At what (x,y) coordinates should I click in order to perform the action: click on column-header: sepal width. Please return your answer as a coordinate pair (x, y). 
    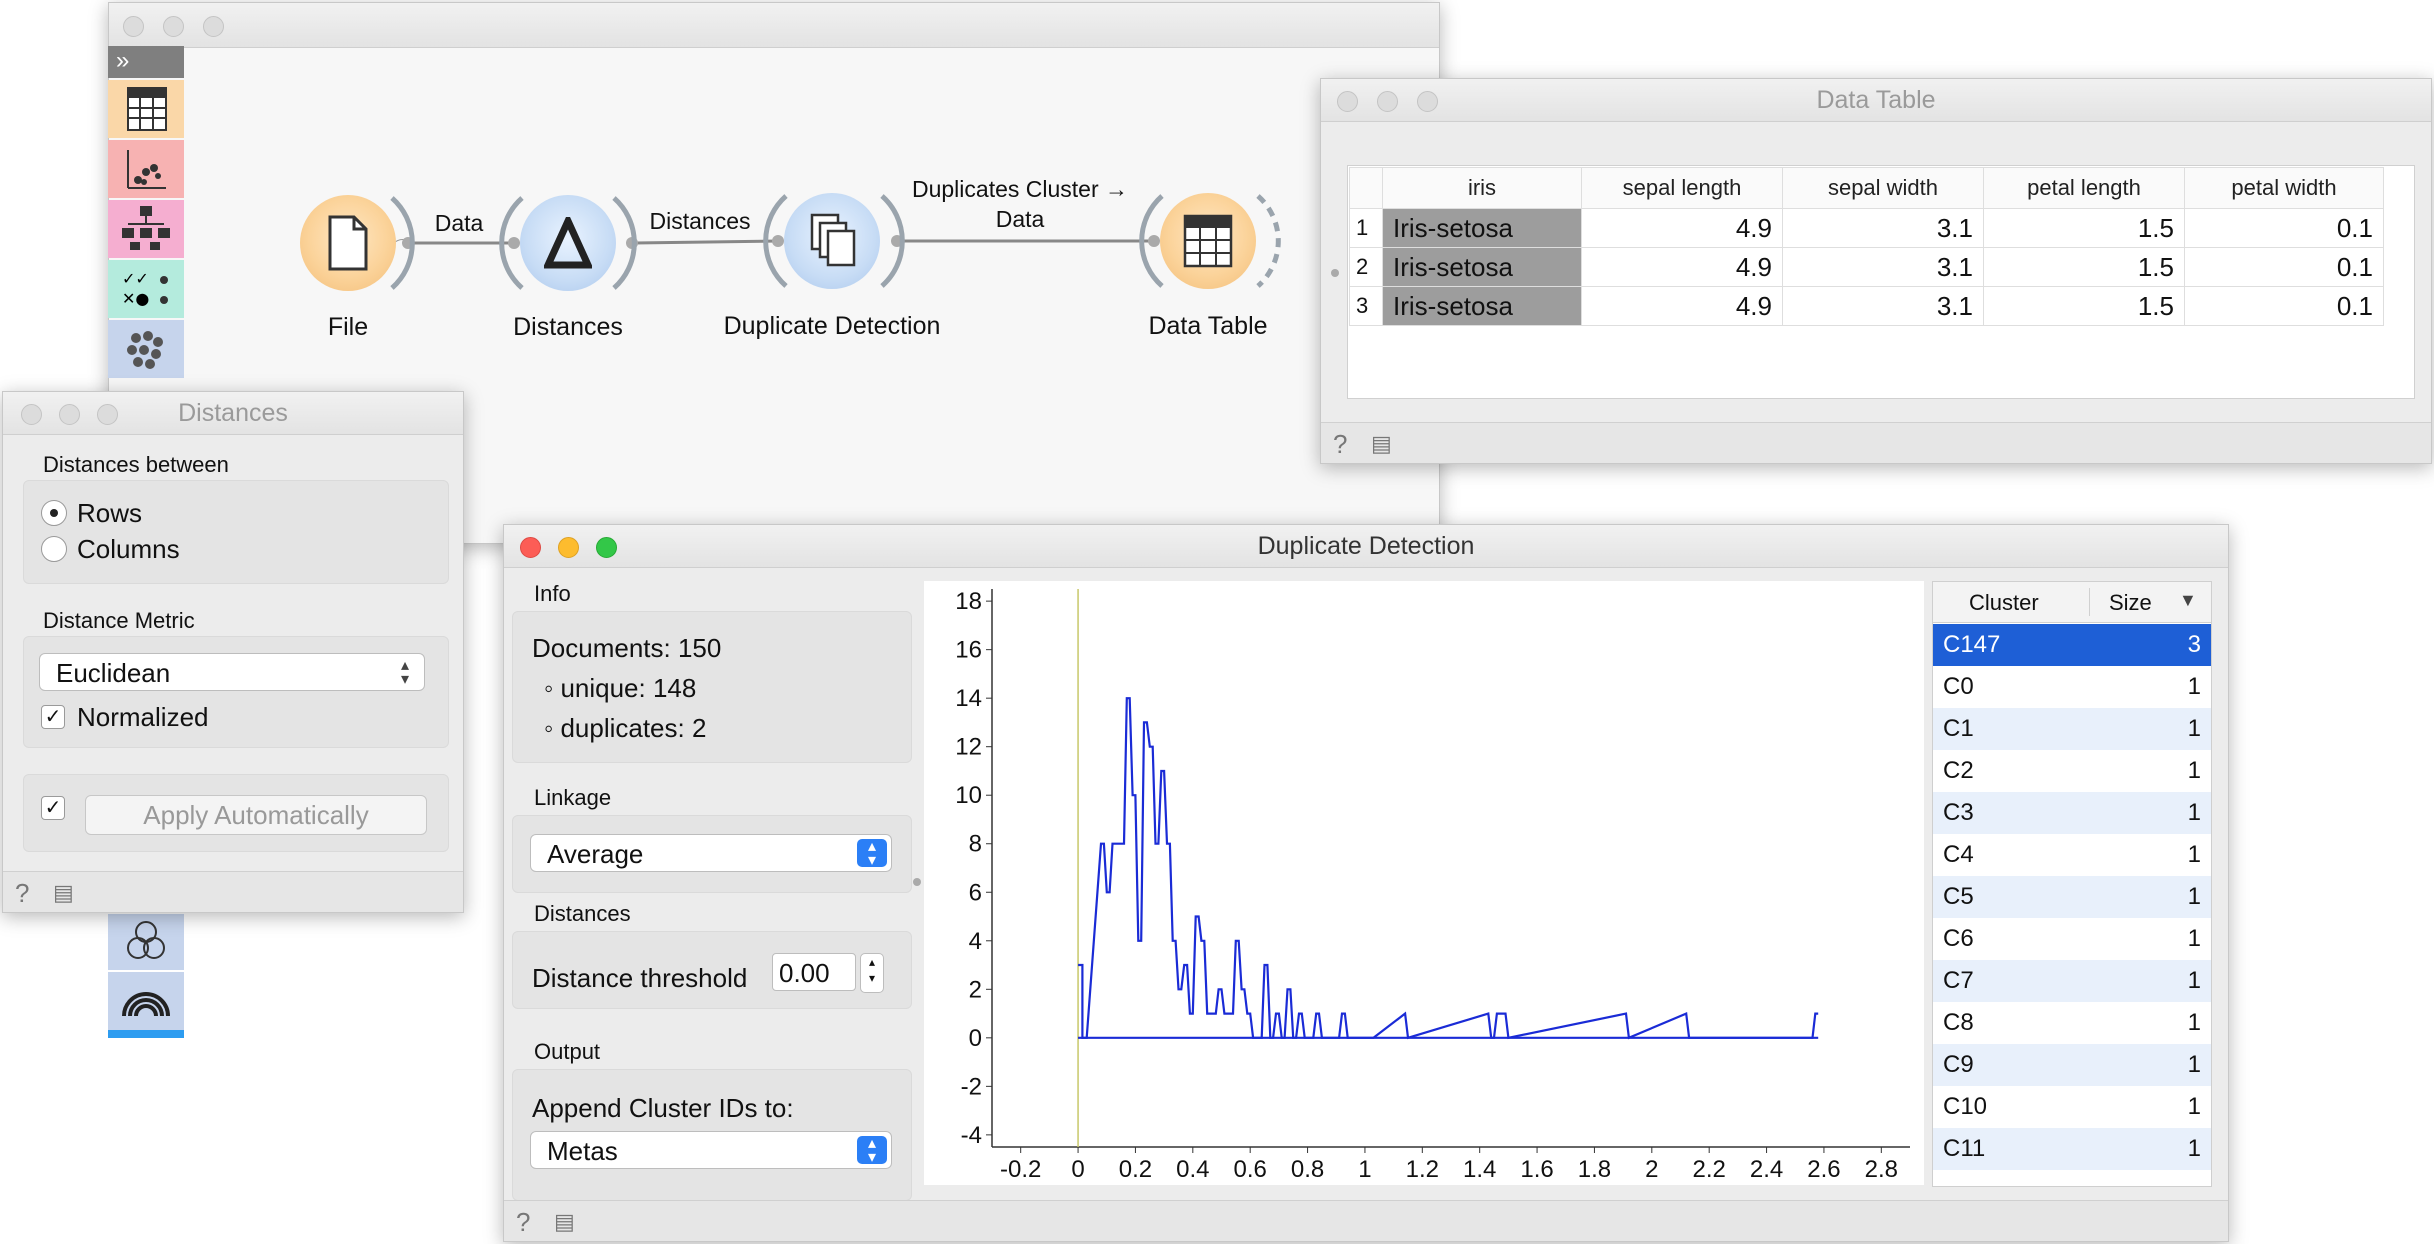
    Looking at the image, I should click on (1883, 188).